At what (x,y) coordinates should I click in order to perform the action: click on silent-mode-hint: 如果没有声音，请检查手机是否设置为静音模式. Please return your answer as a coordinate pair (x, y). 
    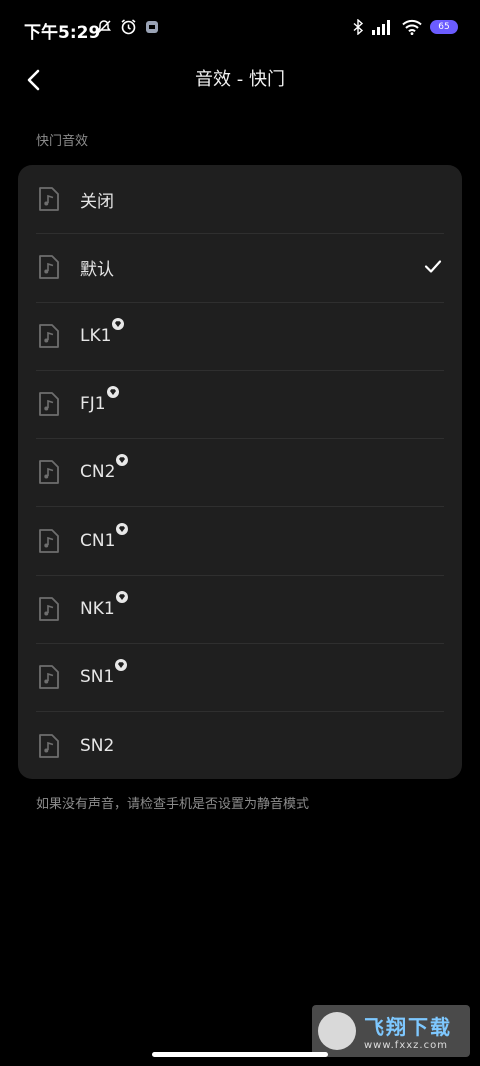
    Looking at the image, I should click on (173, 804).